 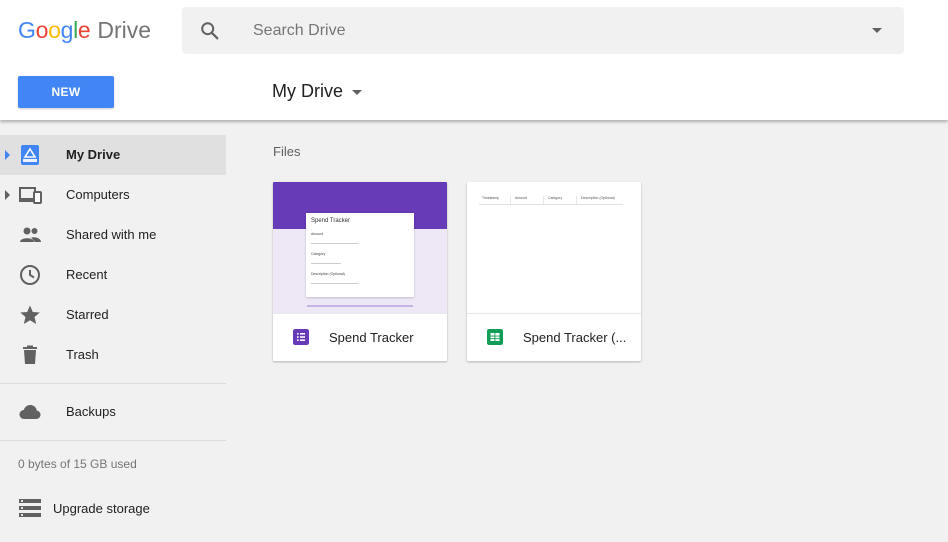 What do you see at coordinates (30, 314) in the screenshot?
I see `star-icon` at bounding box center [30, 314].